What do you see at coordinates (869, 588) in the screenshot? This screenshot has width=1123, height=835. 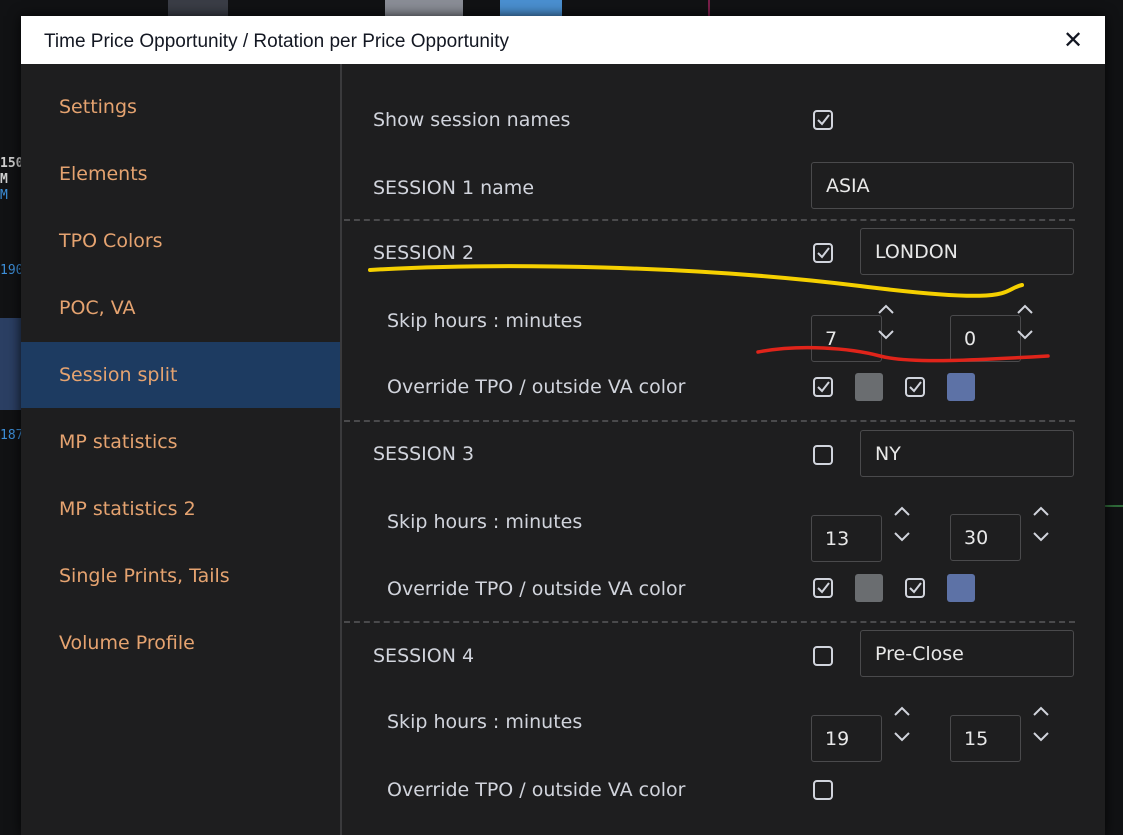 I see `session3-tpo-color-swatch` at bounding box center [869, 588].